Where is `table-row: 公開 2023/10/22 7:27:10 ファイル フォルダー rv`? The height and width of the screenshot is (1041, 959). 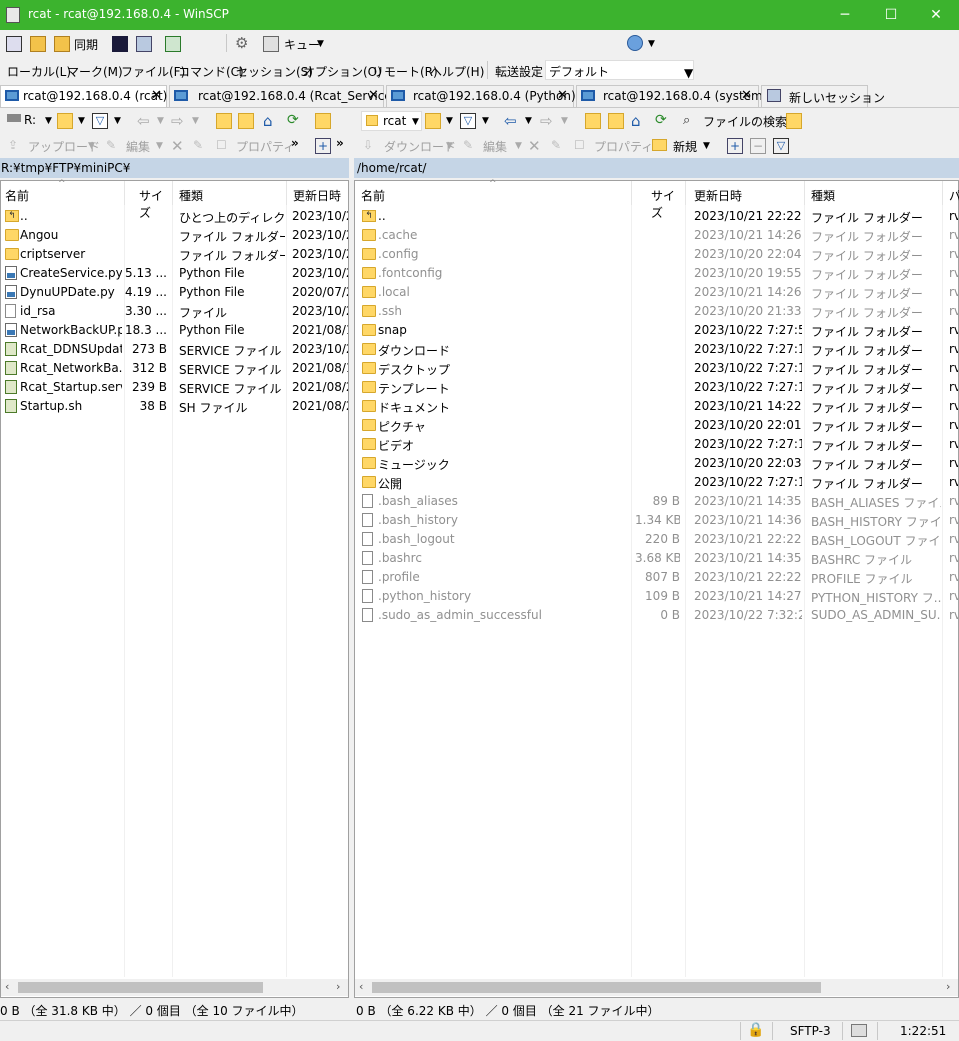
table-row: 公開 2023/10/22 7:27:10 ファイル フォルダー rv is located at coordinates (656, 482).